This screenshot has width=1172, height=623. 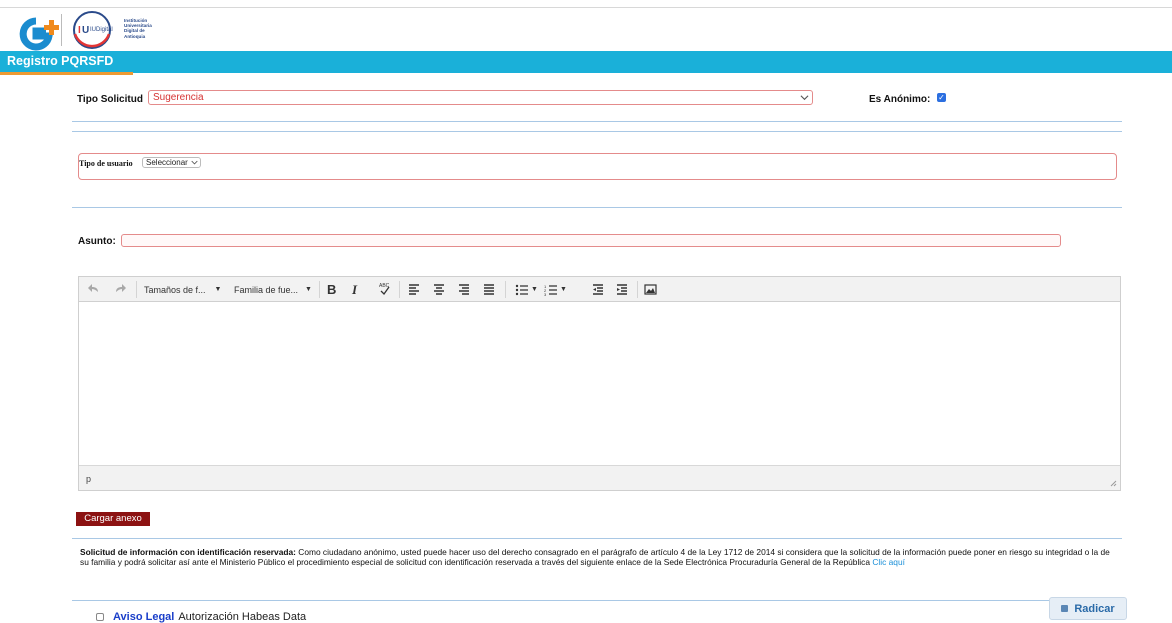 What do you see at coordinates (414, 289) in the screenshot?
I see `align-left-icon` at bounding box center [414, 289].